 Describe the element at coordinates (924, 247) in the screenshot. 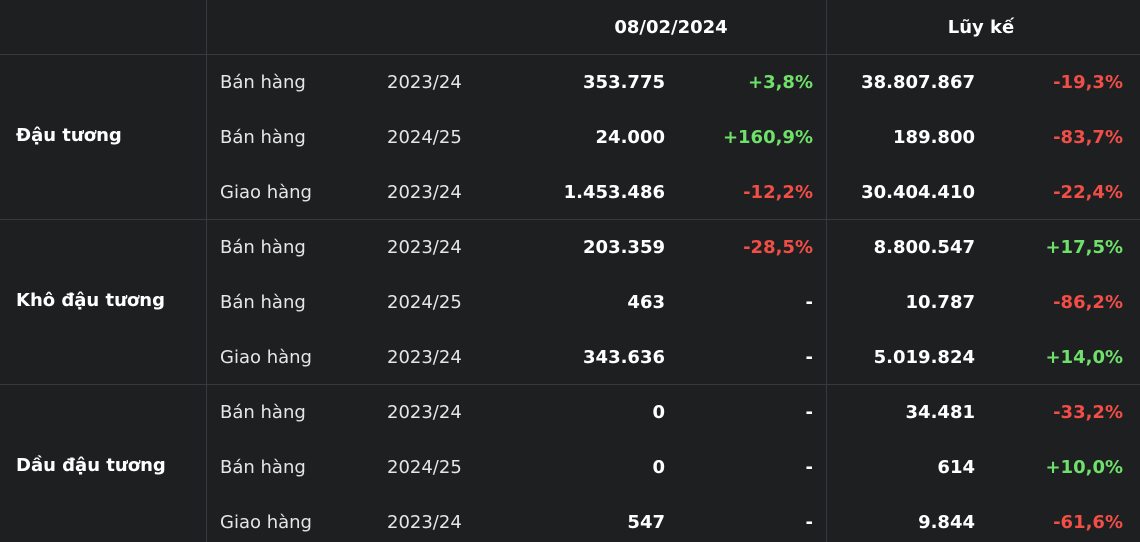

I see `cell-cumulative: 8.800.547` at that location.